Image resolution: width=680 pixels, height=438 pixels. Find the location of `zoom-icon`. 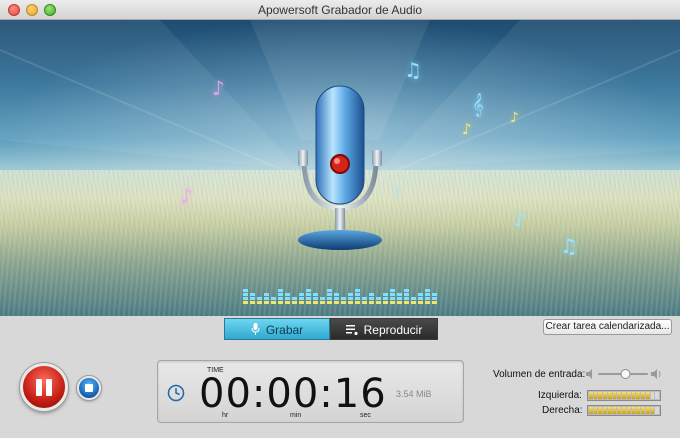

zoom-icon is located at coordinates (50, 10).